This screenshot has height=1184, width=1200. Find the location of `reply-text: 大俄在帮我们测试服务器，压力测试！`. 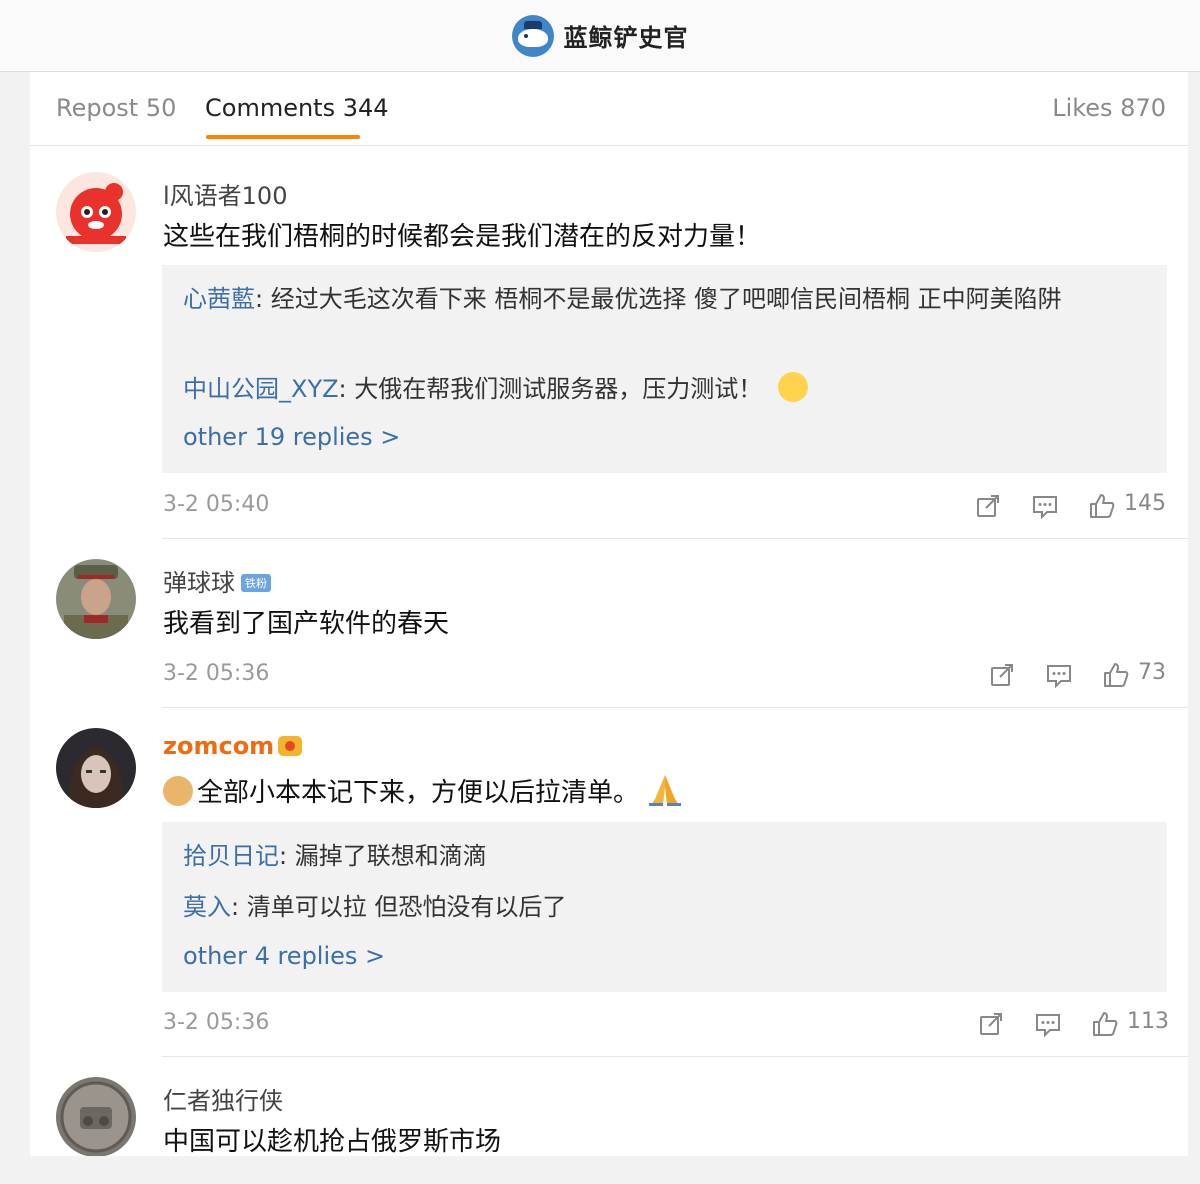

reply-text: 大俄在帮我们测试服务器，压力测试！ is located at coordinates (558, 389).